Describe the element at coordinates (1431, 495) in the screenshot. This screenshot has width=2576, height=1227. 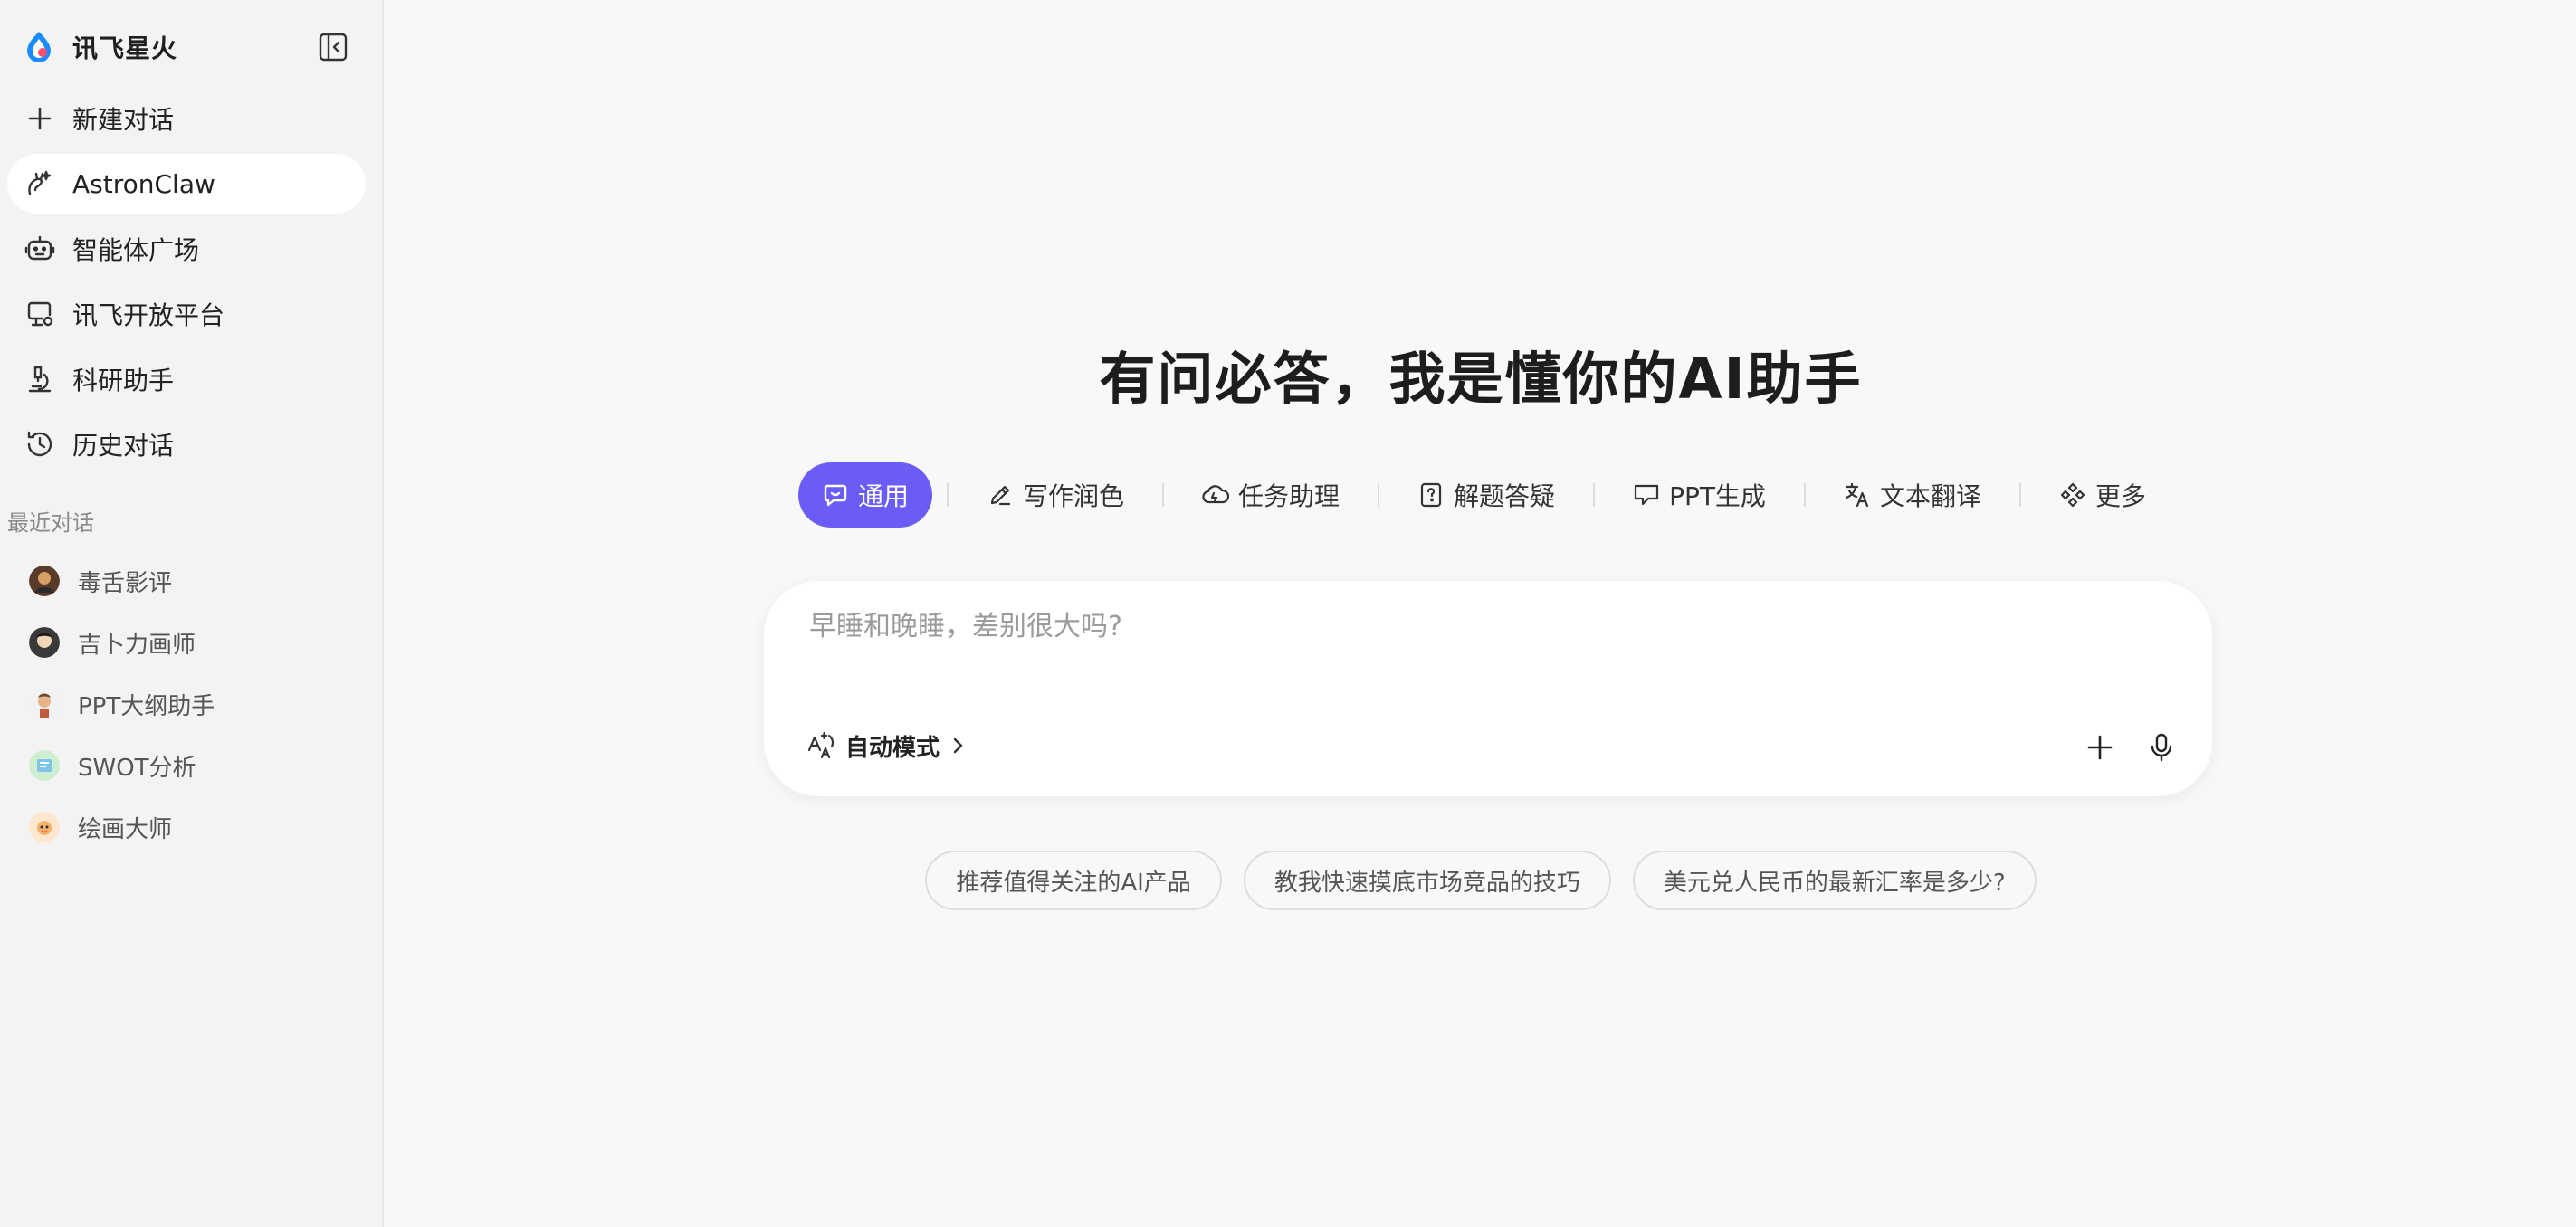
I see `question-doc-icon` at that location.